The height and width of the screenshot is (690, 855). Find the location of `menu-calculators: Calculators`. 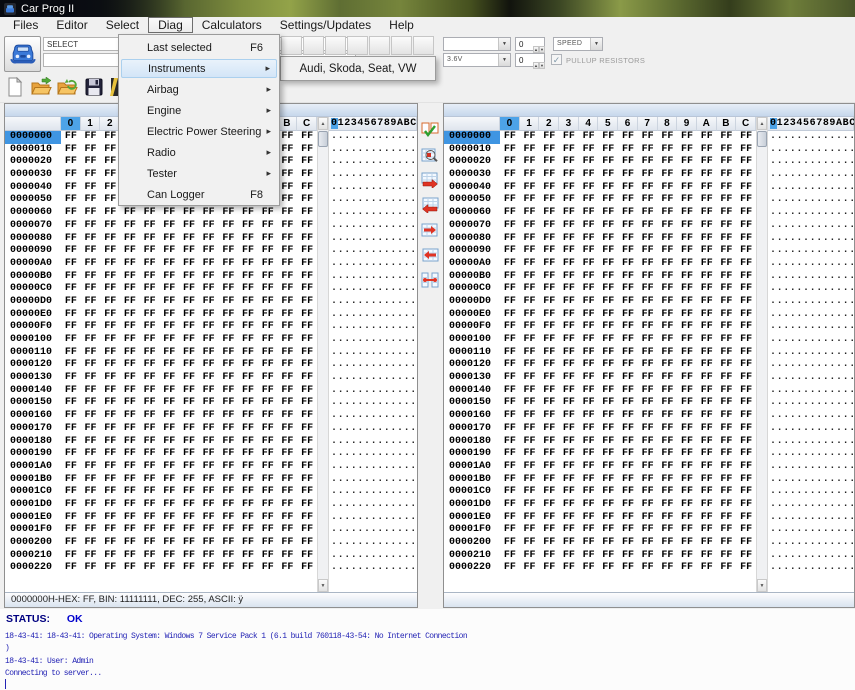

menu-calculators: Calculators is located at coordinates (232, 25).